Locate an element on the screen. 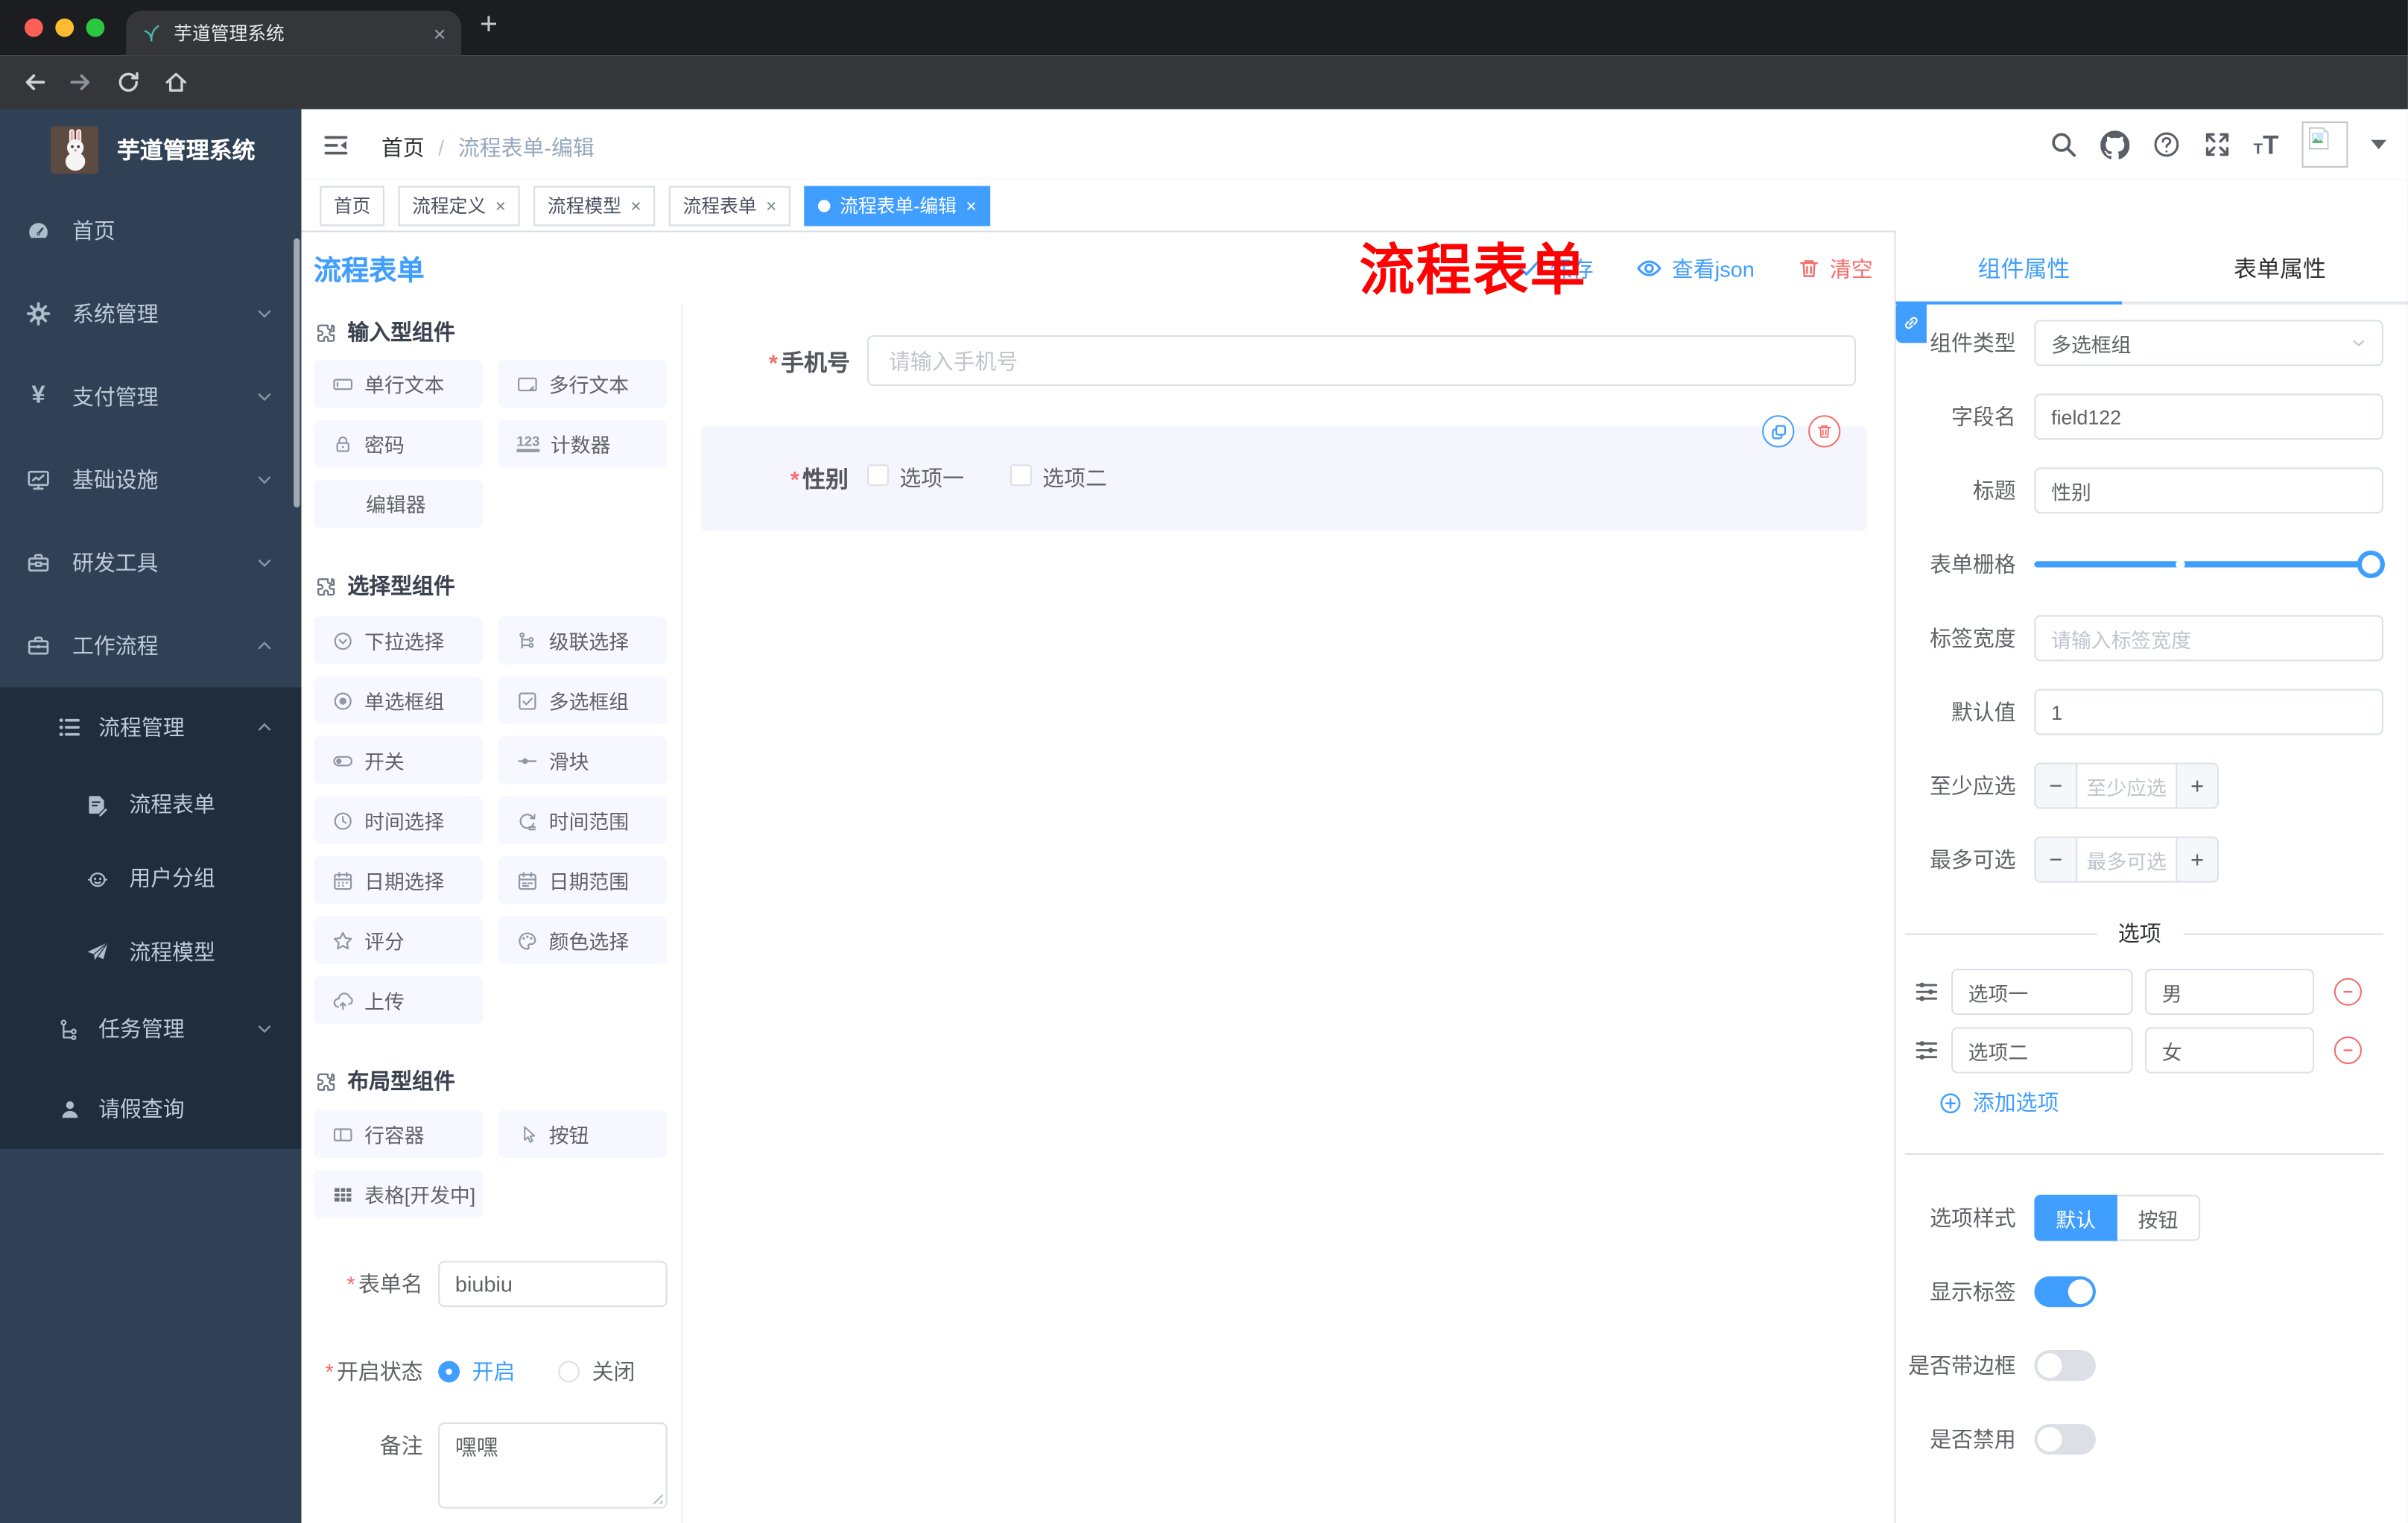  component-select: 下拉选择 is located at coordinates (399, 641).